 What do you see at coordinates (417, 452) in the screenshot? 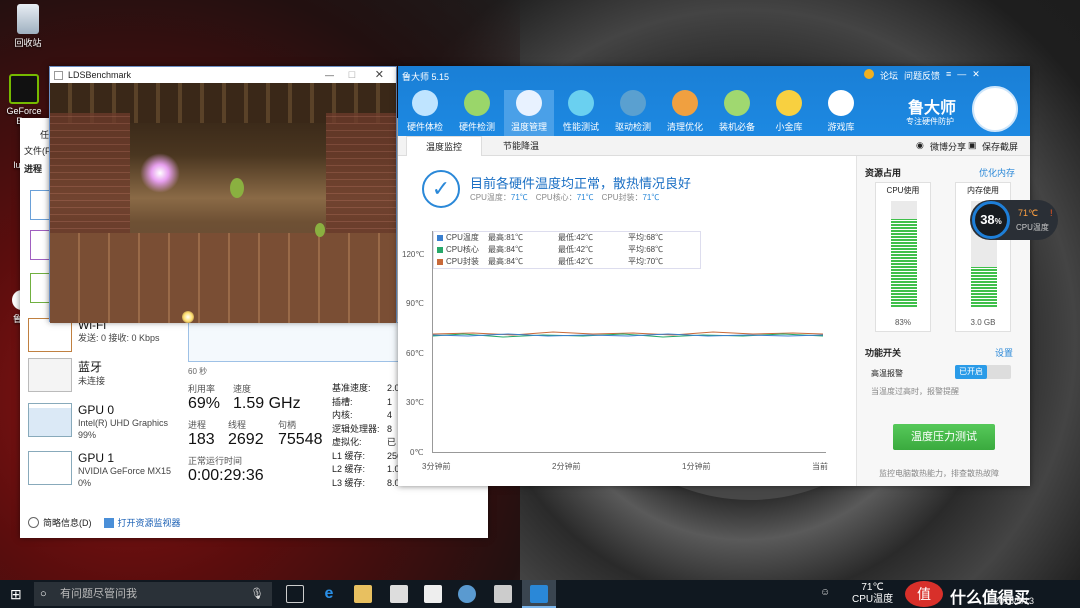
I see `y-tick: 0℃` at bounding box center [417, 452].